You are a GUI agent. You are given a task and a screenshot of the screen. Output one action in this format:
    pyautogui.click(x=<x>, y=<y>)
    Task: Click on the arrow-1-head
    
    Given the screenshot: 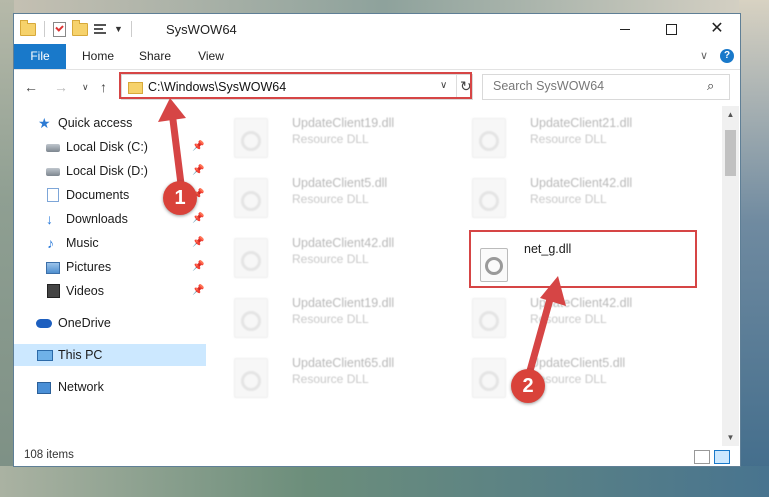 What is the action you would take?
    pyautogui.click(x=172, y=110)
    